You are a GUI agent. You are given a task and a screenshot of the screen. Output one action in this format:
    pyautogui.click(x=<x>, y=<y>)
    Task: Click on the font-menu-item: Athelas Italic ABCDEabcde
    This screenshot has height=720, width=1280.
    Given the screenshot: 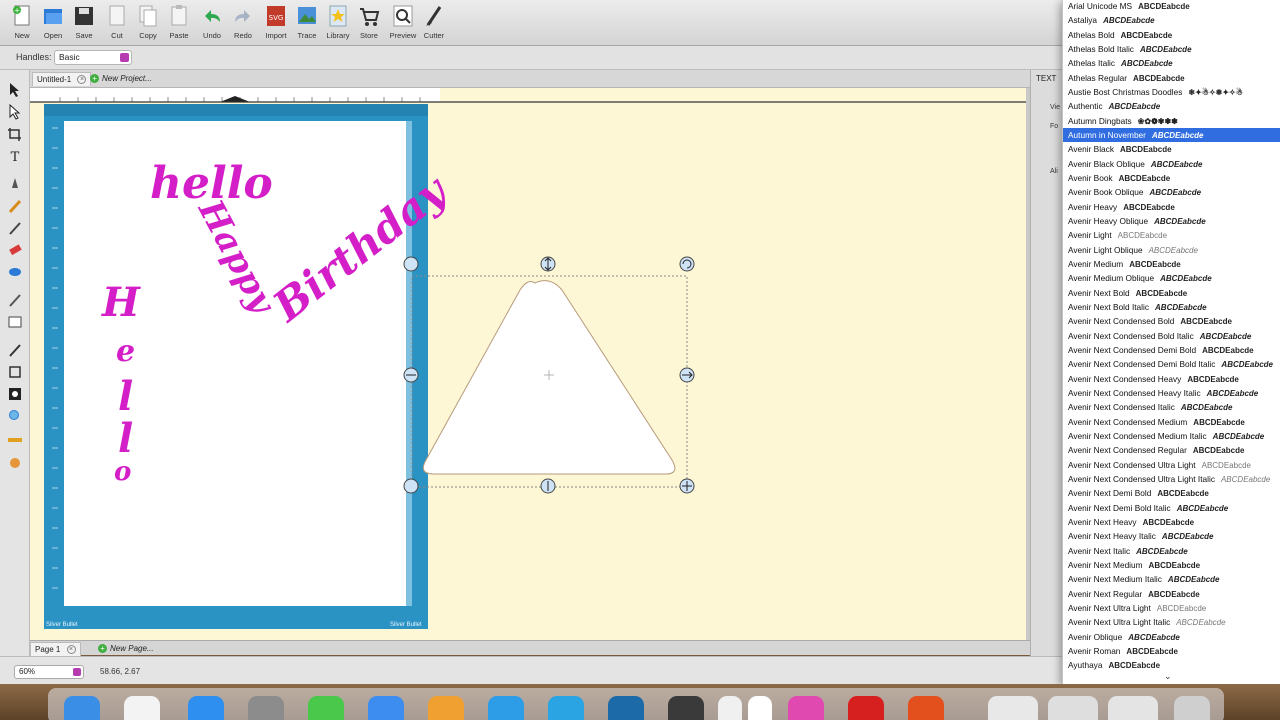 What is the action you would take?
    pyautogui.click(x=1171, y=63)
    